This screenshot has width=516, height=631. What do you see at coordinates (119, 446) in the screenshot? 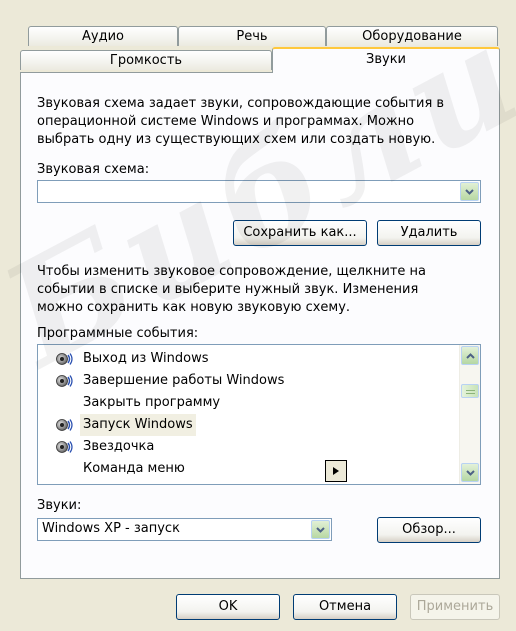
I see `list-item-label: Звездочка` at bounding box center [119, 446].